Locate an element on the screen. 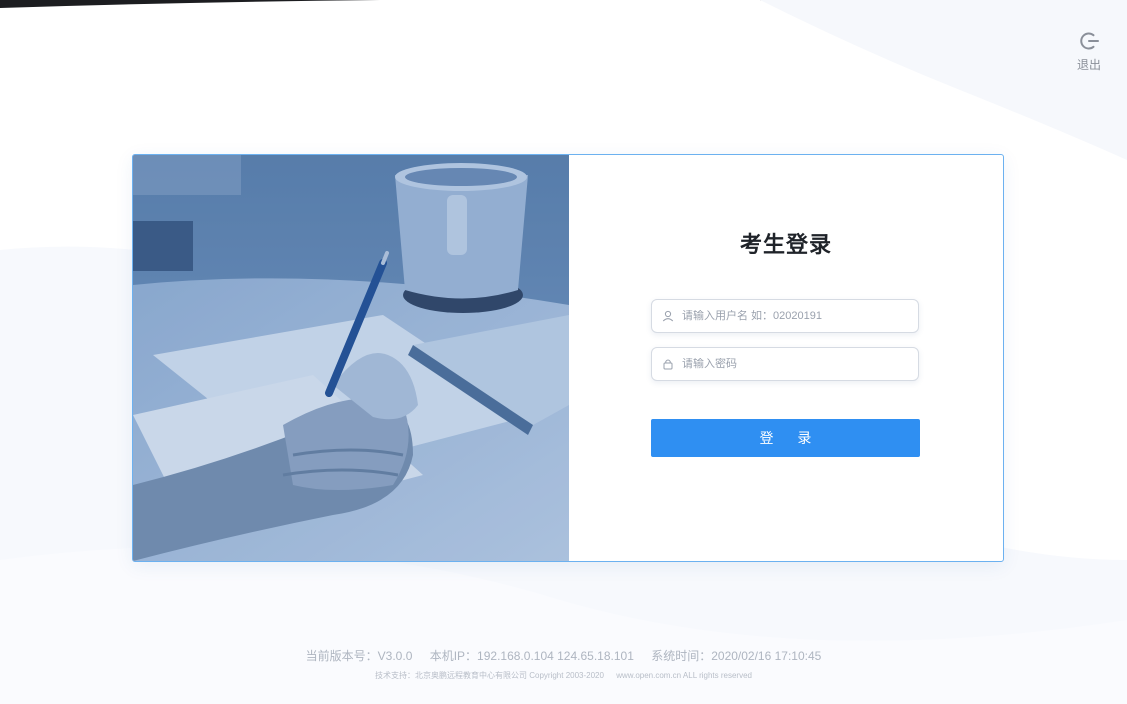 The height and width of the screenshot is (704, 1127). version-text: 当前版本号：V3.0.0 is located at coordinates (359, 656).